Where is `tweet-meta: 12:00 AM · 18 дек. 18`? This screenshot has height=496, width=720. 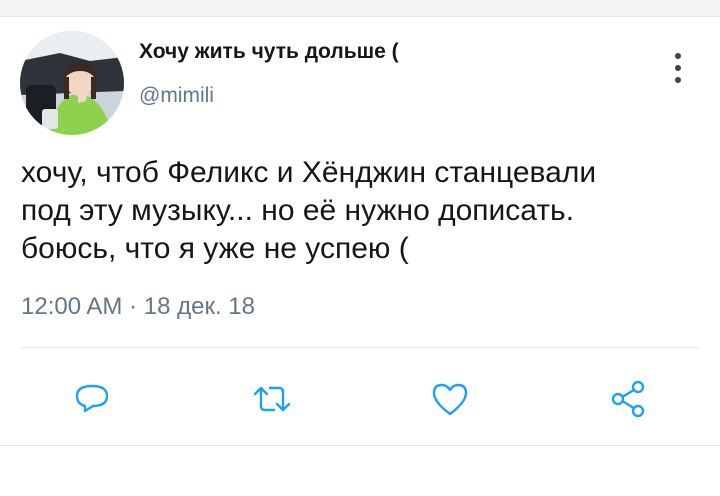
tweet-meta: 12:00 AM · 18 дек. 18 is located at coordinates (138, 307).